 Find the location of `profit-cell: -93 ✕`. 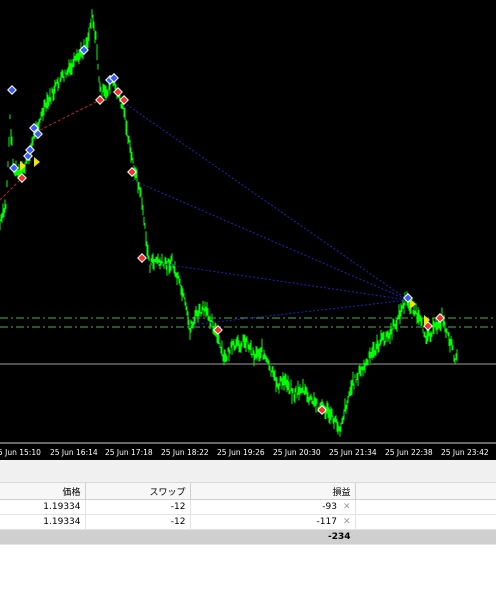

profit-cell: -93 ✕ is located at coordinates (273, 507).